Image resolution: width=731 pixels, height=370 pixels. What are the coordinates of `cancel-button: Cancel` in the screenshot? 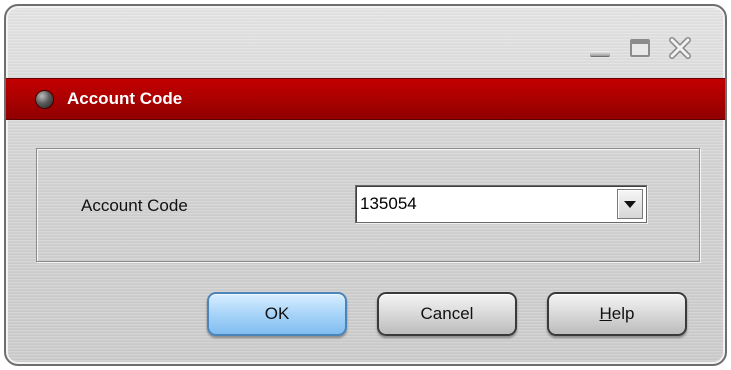 It's located at (447, 314).